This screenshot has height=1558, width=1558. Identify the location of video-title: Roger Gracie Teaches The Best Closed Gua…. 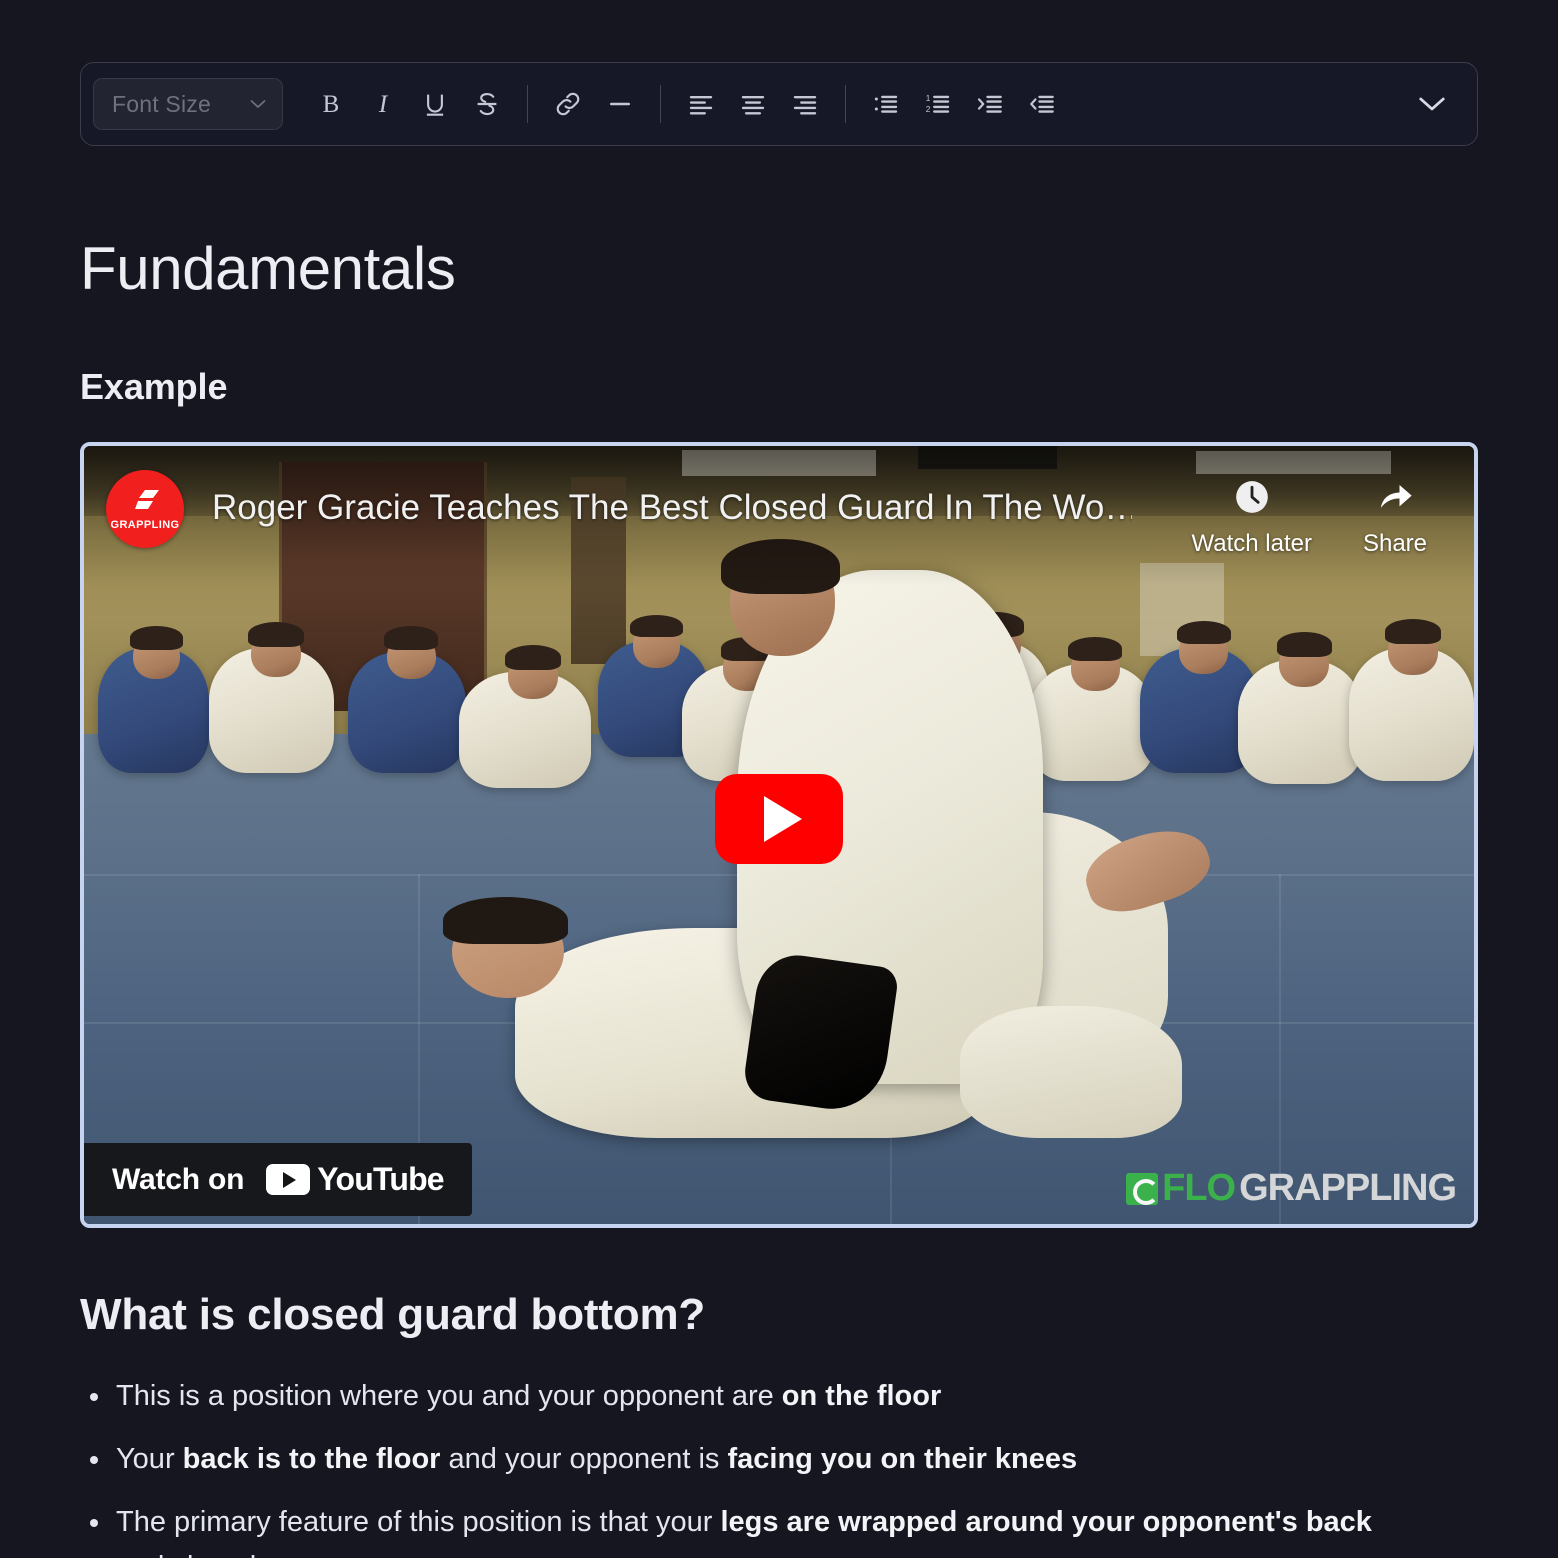
(672, 508).